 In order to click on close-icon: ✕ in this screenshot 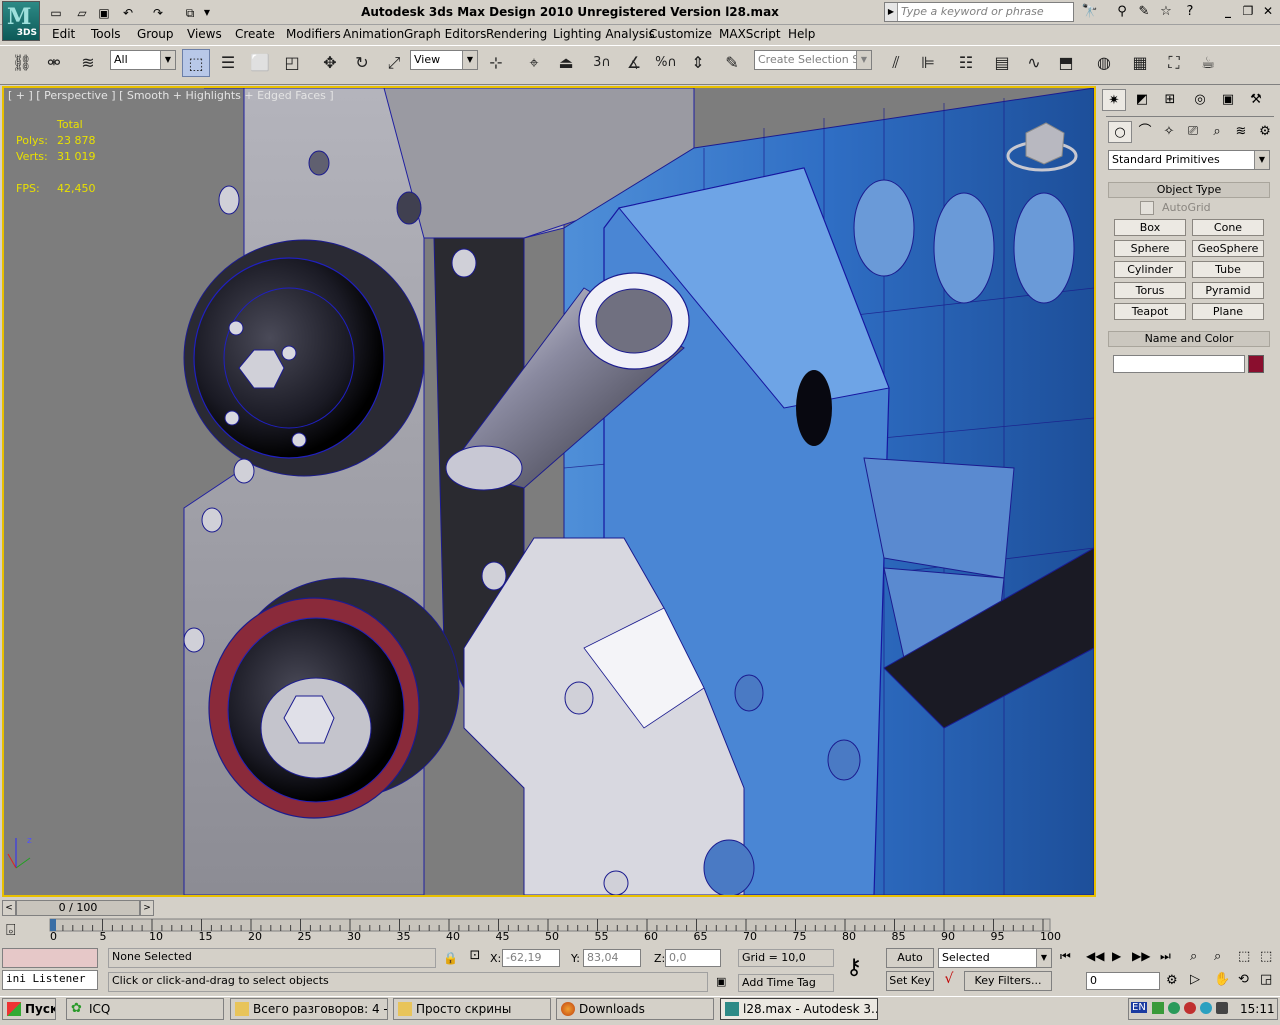, I will do `click(1268, 11)`.